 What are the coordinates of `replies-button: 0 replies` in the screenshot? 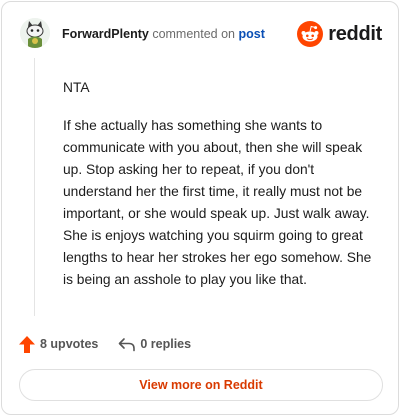 It's located at (154, 344).